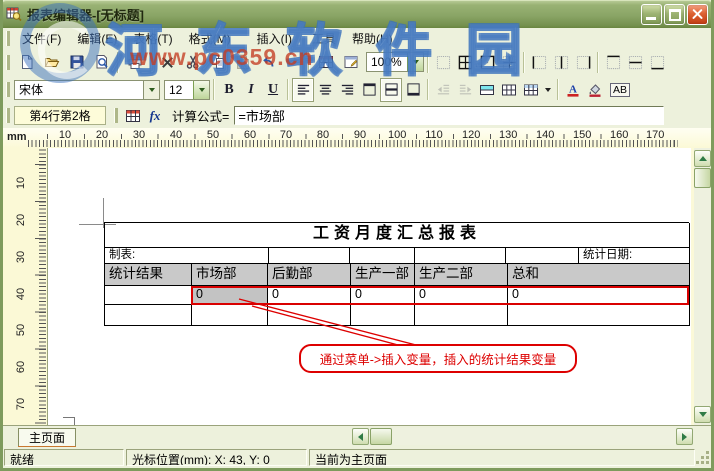 The height and width of the screenshot is (471, 714). I want to click on paste-button, so click(242, 62).